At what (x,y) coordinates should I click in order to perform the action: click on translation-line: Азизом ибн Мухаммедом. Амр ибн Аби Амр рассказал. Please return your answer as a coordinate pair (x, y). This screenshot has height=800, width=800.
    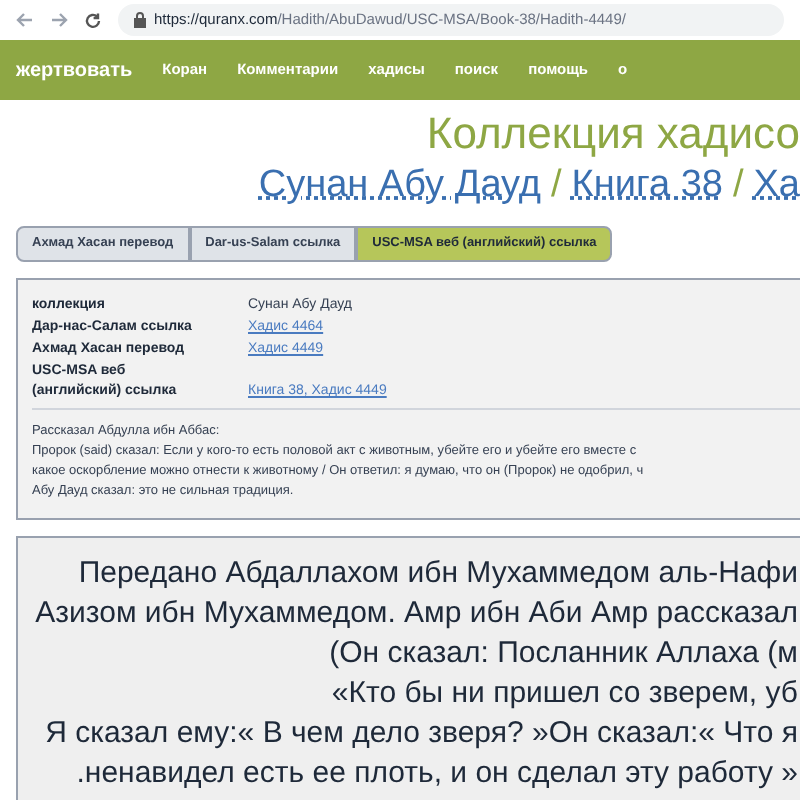
    Looking at the image, I should click on (416, 614).